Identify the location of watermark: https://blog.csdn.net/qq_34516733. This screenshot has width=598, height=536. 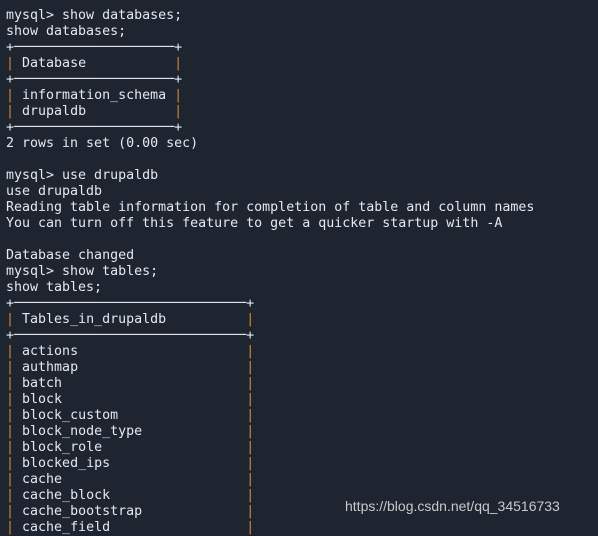
(452, 506).